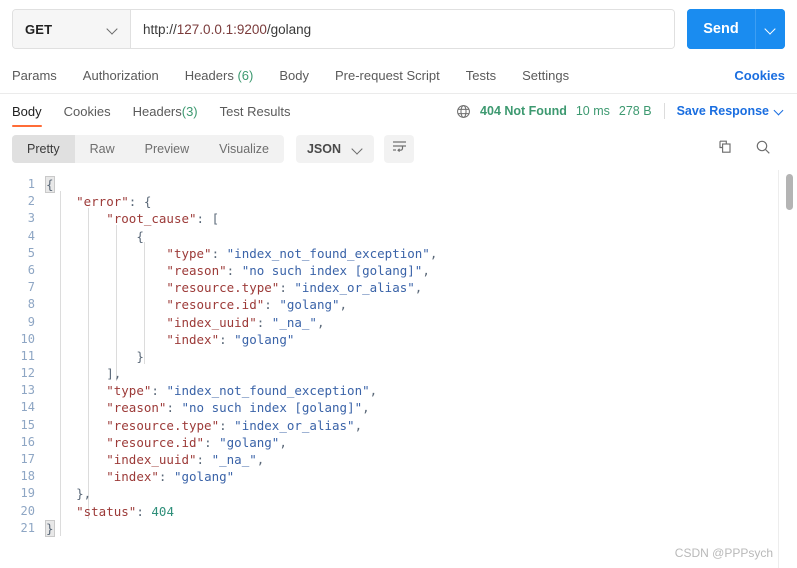  I want to click on response-tab-cookies: Cookies, so click(87, 111).